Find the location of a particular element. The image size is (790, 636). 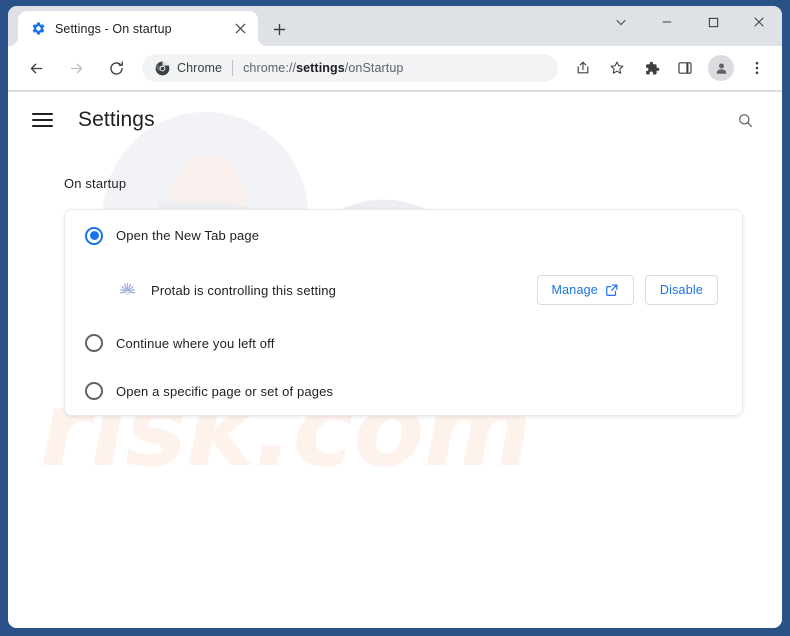

browser-toolbar: Chrome chrome://settings/onStartup is located at coordinates (395, 68).